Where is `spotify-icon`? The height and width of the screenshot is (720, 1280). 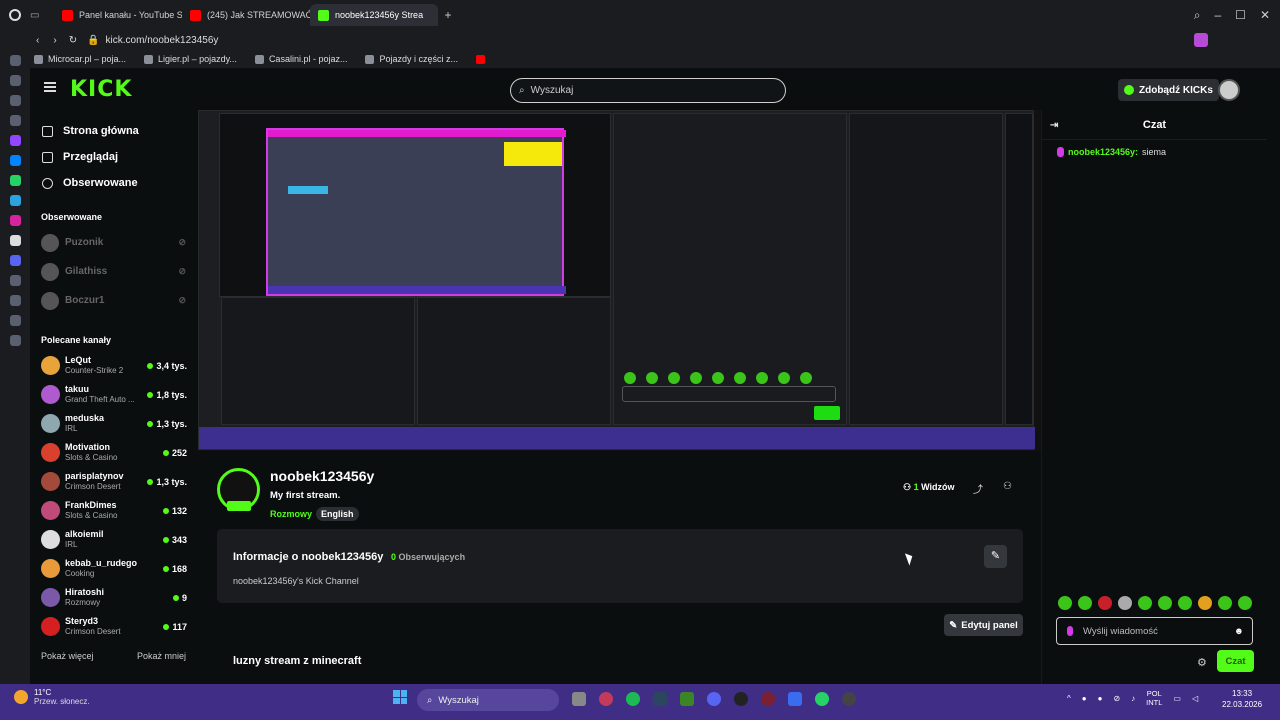 spotify-icon is located at coordinates (633, 699).